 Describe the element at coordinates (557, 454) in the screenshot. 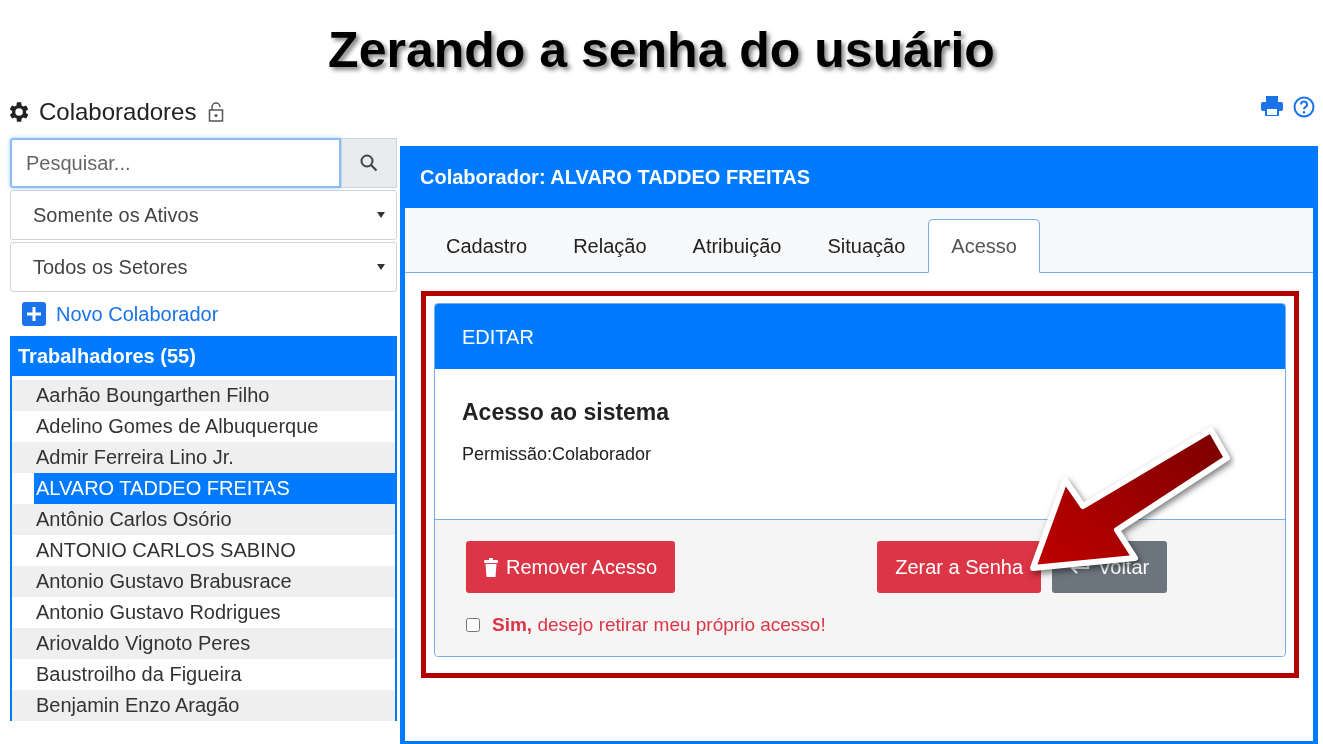

I see `permission-text: Permissão:Colaborador` at that location.